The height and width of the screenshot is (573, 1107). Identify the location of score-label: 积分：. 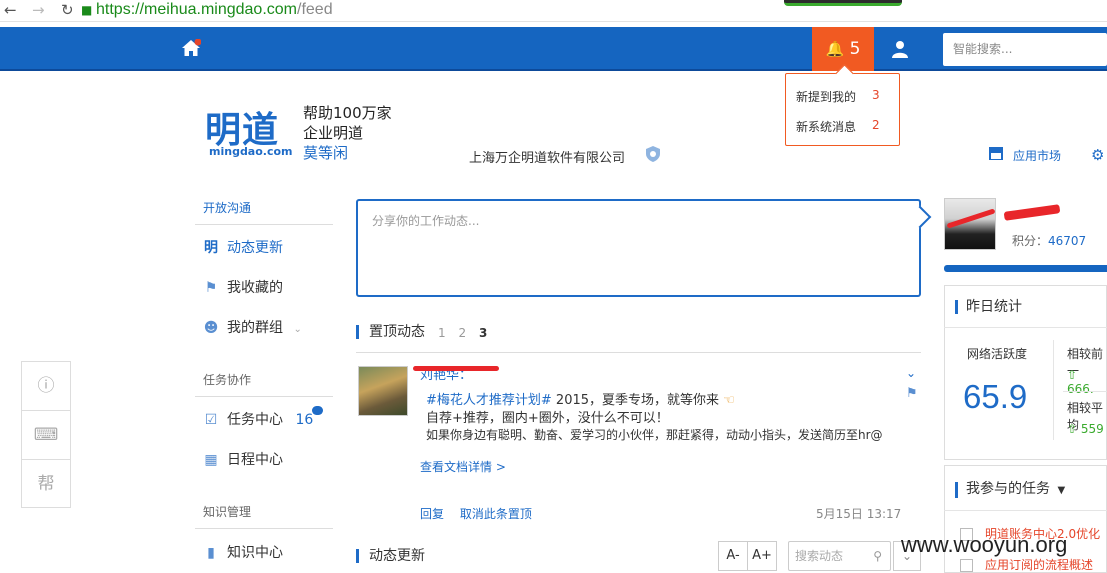
(1030, 241).